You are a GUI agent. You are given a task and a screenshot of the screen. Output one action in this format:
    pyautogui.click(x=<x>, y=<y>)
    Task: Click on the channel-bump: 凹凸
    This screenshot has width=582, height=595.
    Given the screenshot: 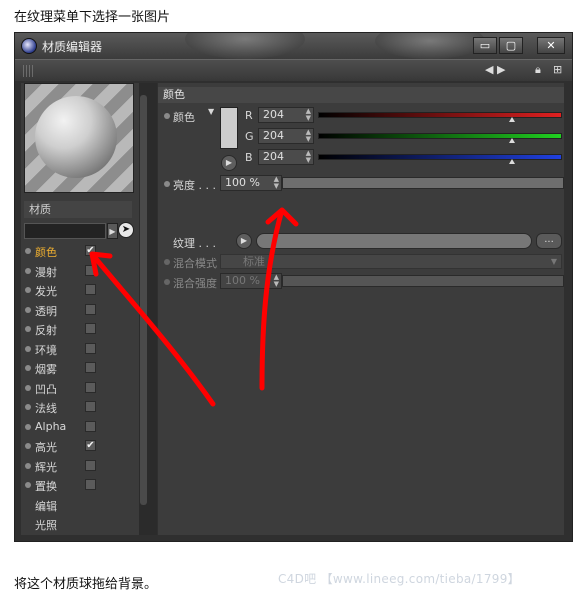 What is the action you would take?
    pyautogui.click(x=80, y=388)
    